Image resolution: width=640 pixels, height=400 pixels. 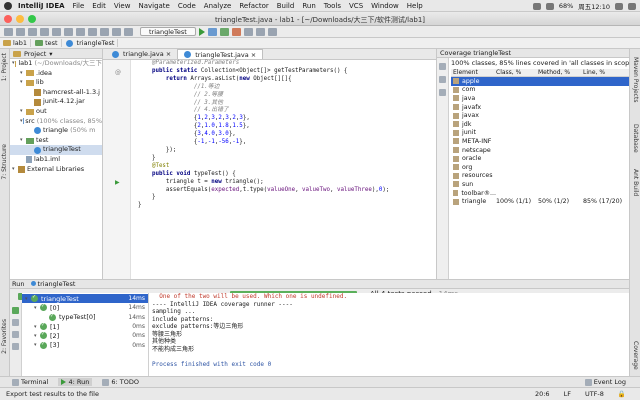 I want to click on todo-tab: 6: TODO, so click(x=120, y=382).